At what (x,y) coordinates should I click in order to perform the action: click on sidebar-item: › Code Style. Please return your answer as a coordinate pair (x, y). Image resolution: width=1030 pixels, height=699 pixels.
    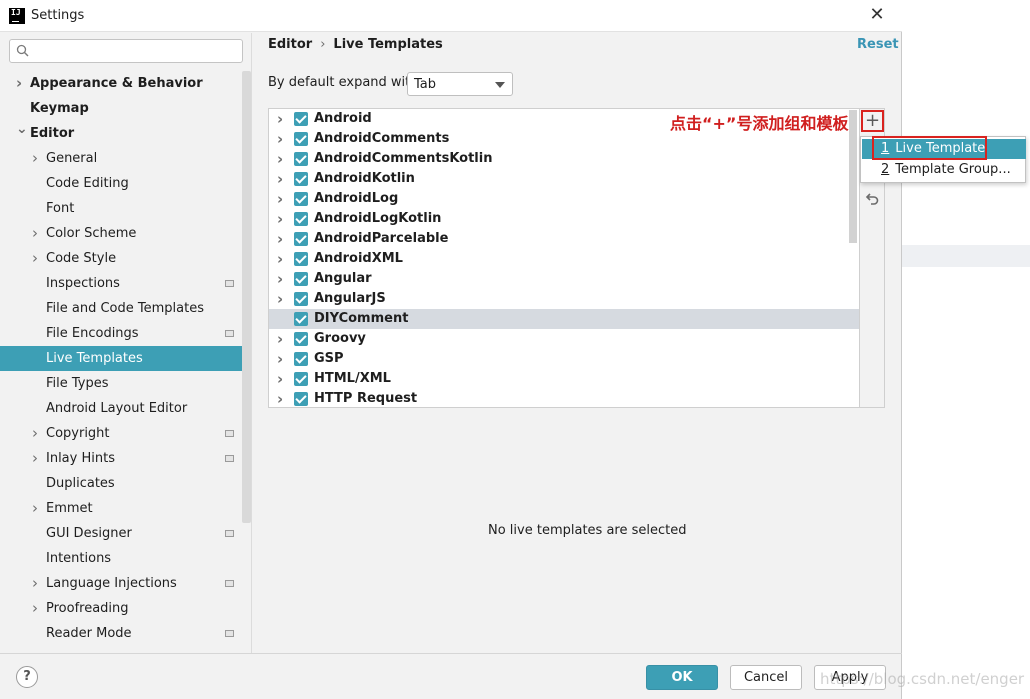
    Looking at the image, I should click on (125, 258).